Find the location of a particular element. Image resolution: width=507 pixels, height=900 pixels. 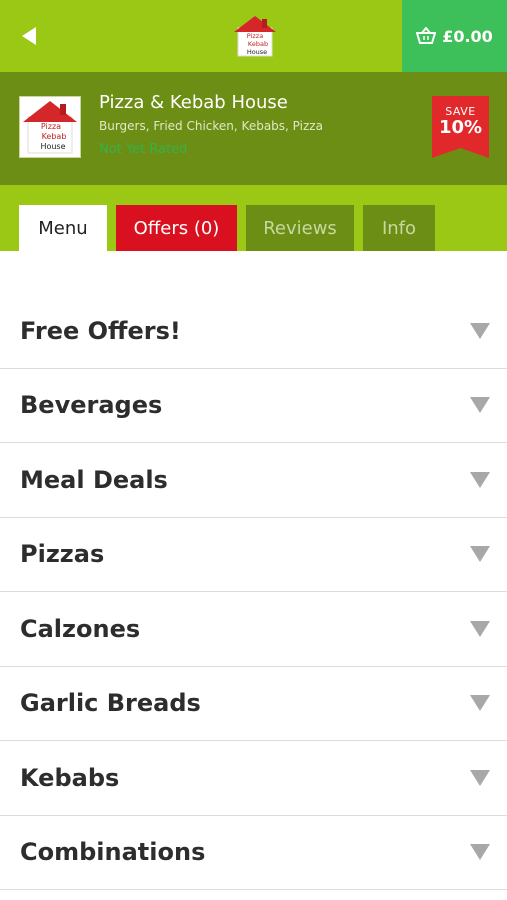

save-badge: SAVE 10% is located at coordinates (460, 127).